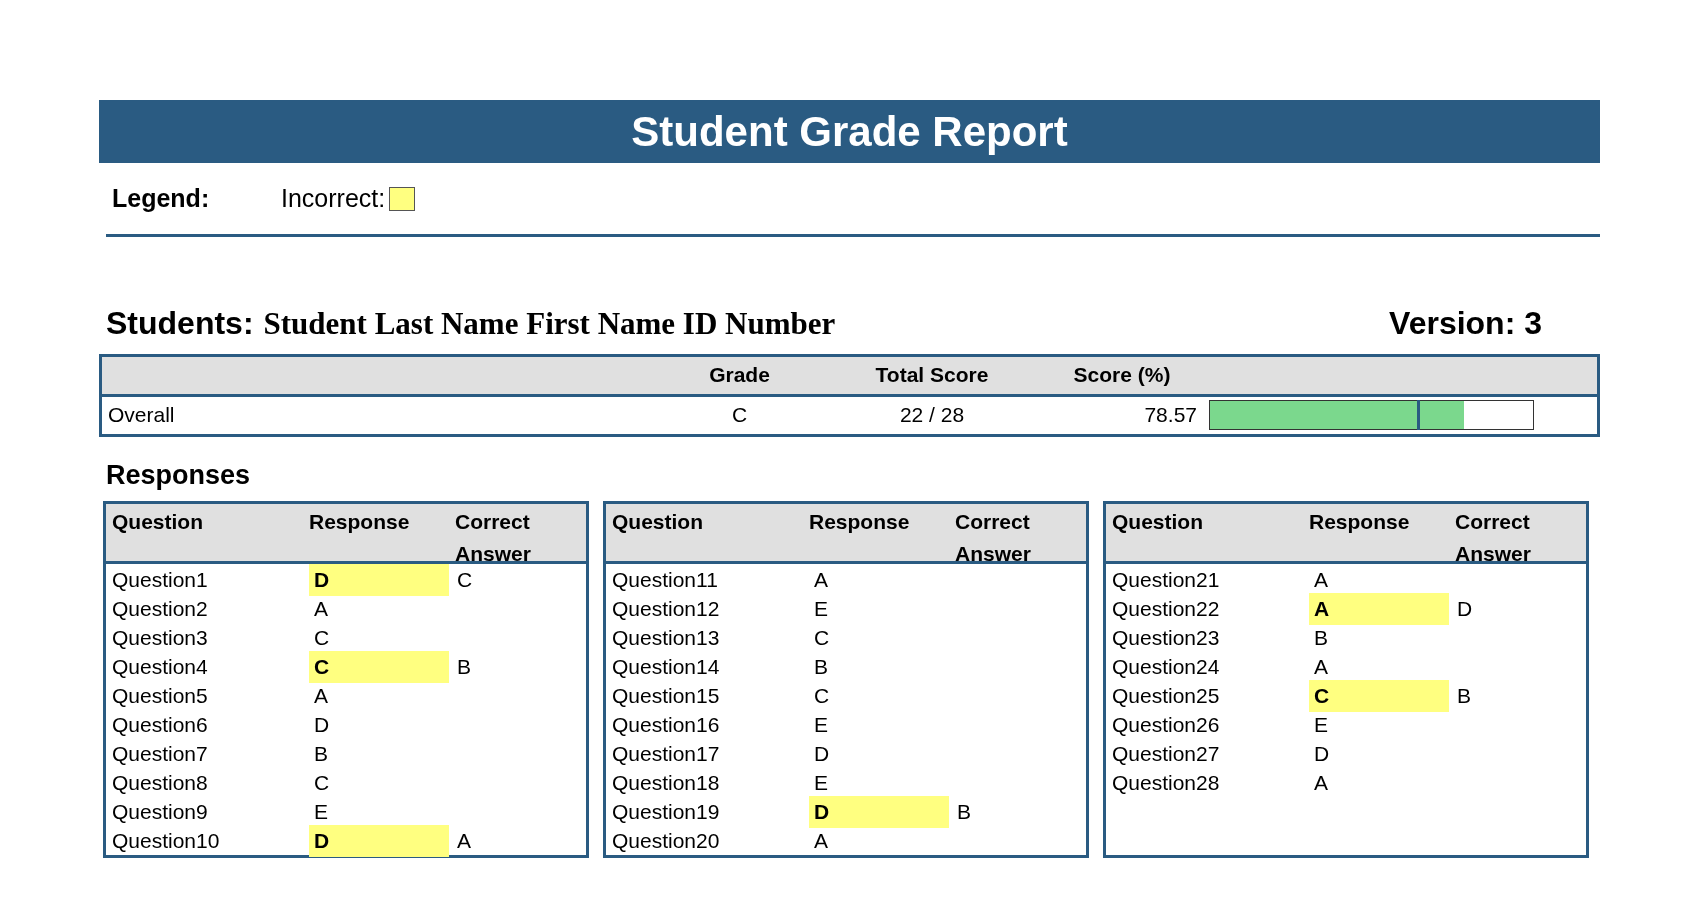  Describe the element at coordinates (1166, 783) in the screenshot. I see `question-cell-text: Question28` at that location.